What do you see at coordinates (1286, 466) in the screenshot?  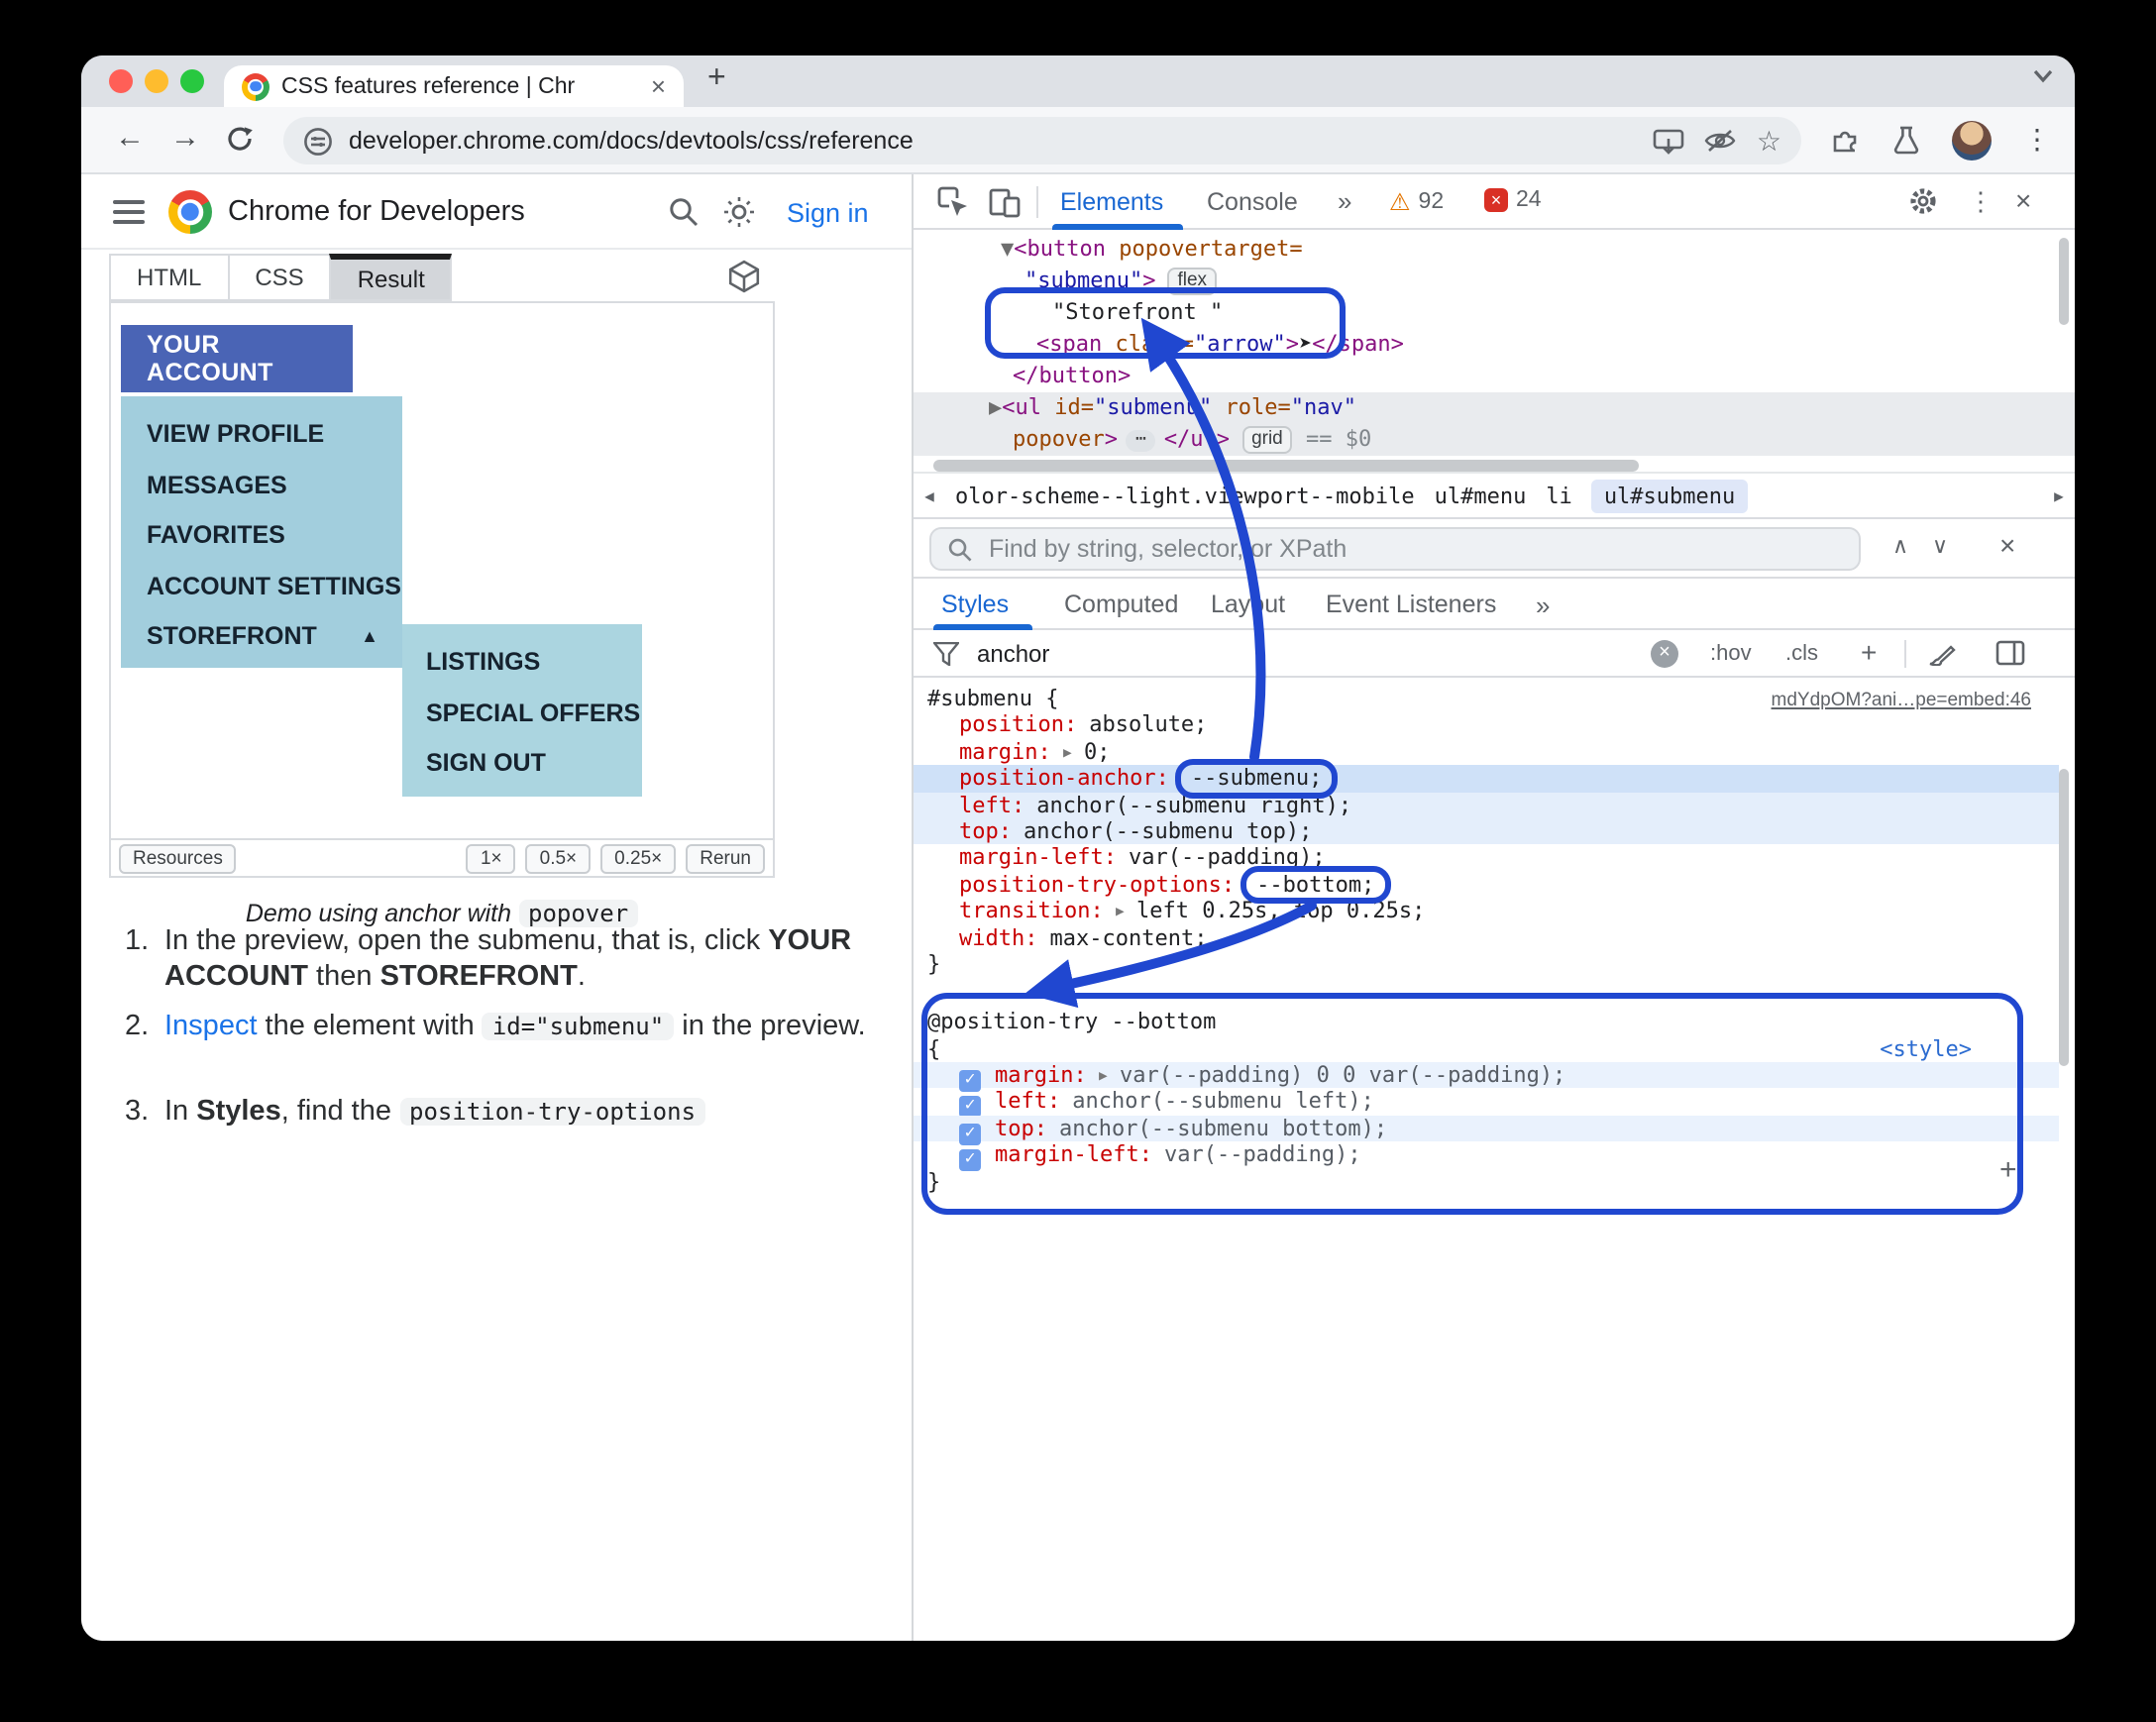 I see `horizontal-scrollbar` at bounding box center [1286, 466].